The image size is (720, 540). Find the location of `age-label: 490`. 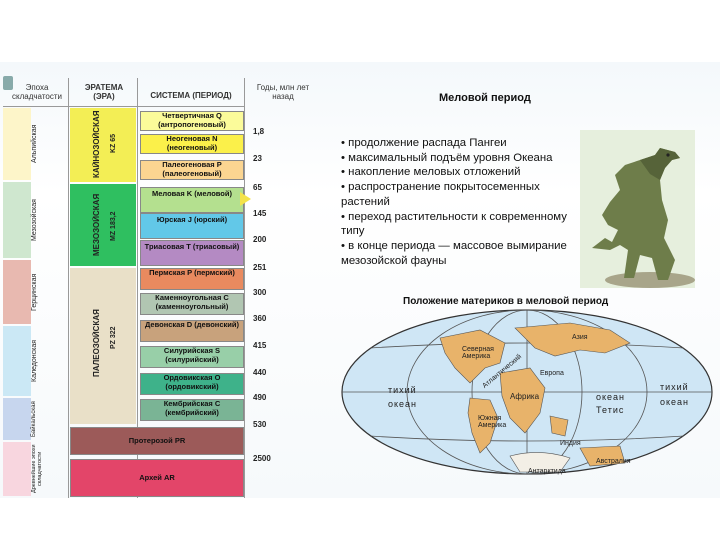

age-label: 490 is located at coordinates (260, 397).